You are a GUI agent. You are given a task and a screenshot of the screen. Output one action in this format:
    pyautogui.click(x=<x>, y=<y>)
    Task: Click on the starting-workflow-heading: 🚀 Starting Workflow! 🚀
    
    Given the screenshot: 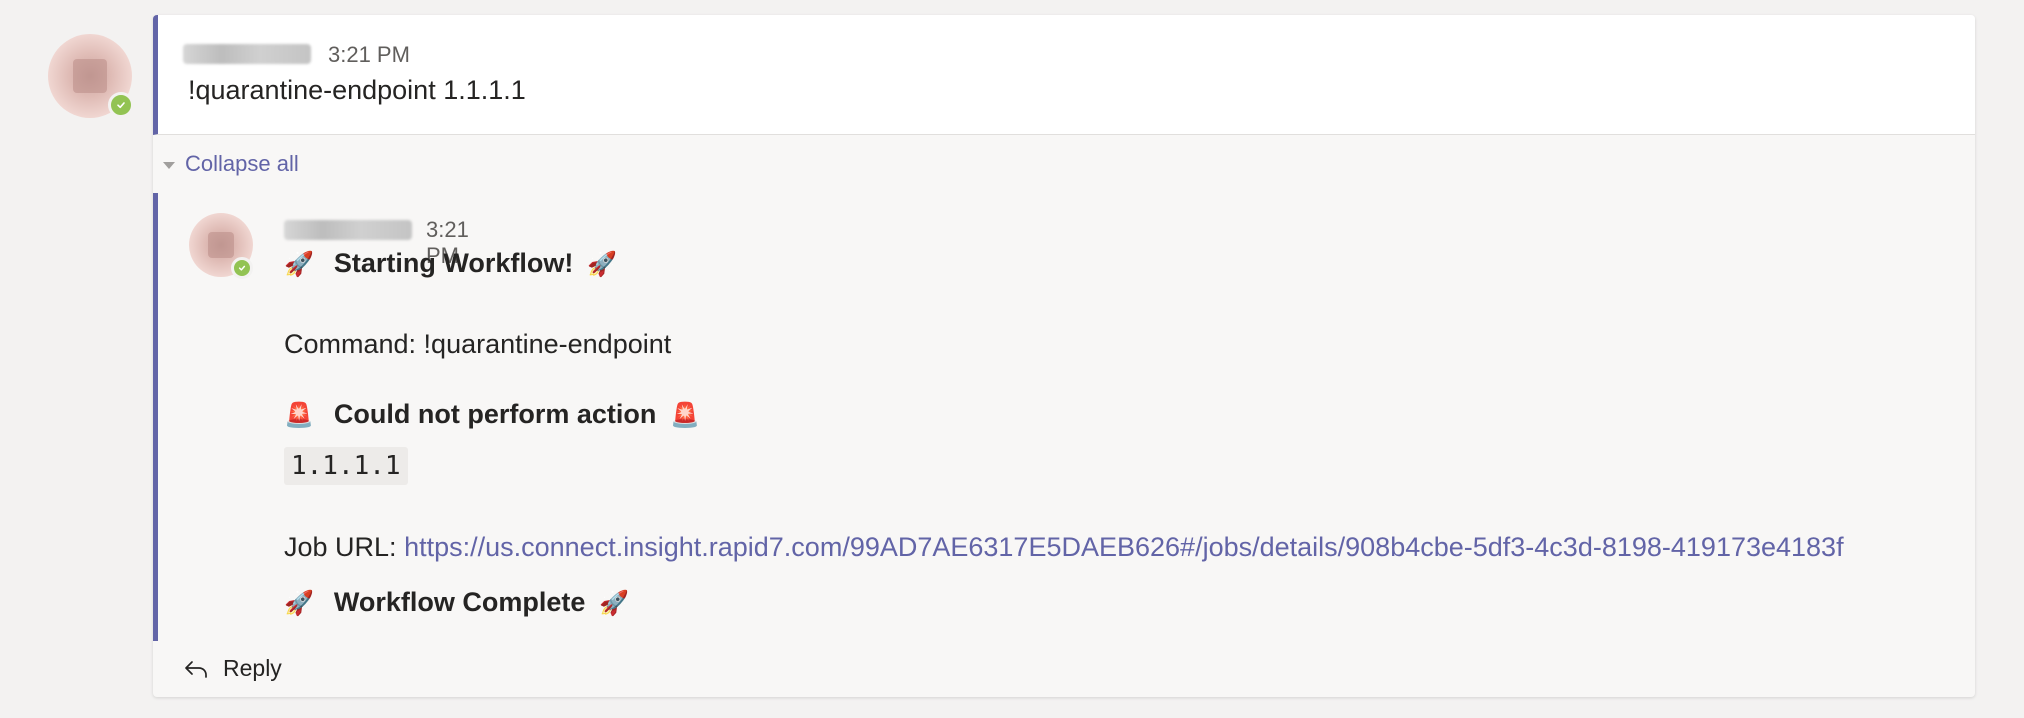 What is the action you would take?
    pyautogui.click(x=450, y=263)
    